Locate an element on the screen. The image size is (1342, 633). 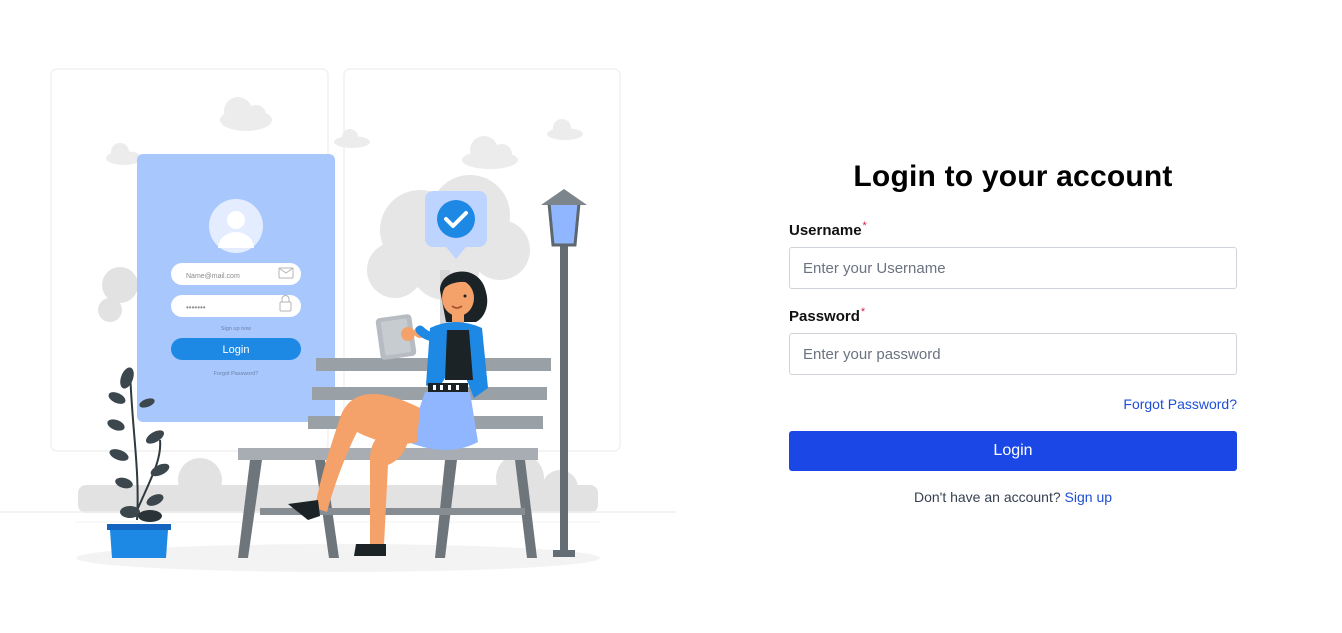
mini-email-text: Name@mail.com is located at coordinates (213, 276).